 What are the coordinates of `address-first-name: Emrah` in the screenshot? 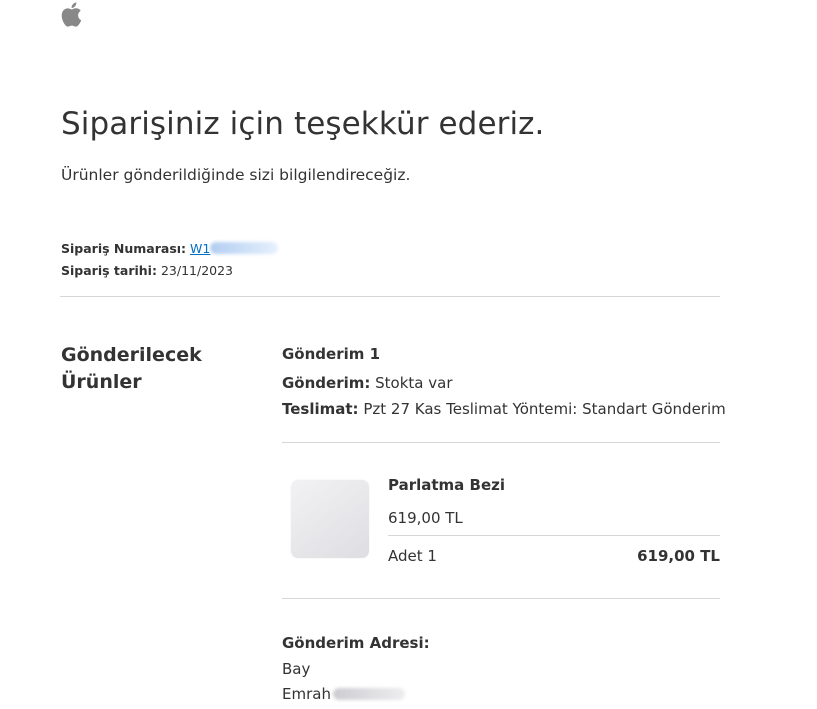 It's located at (306, 694).